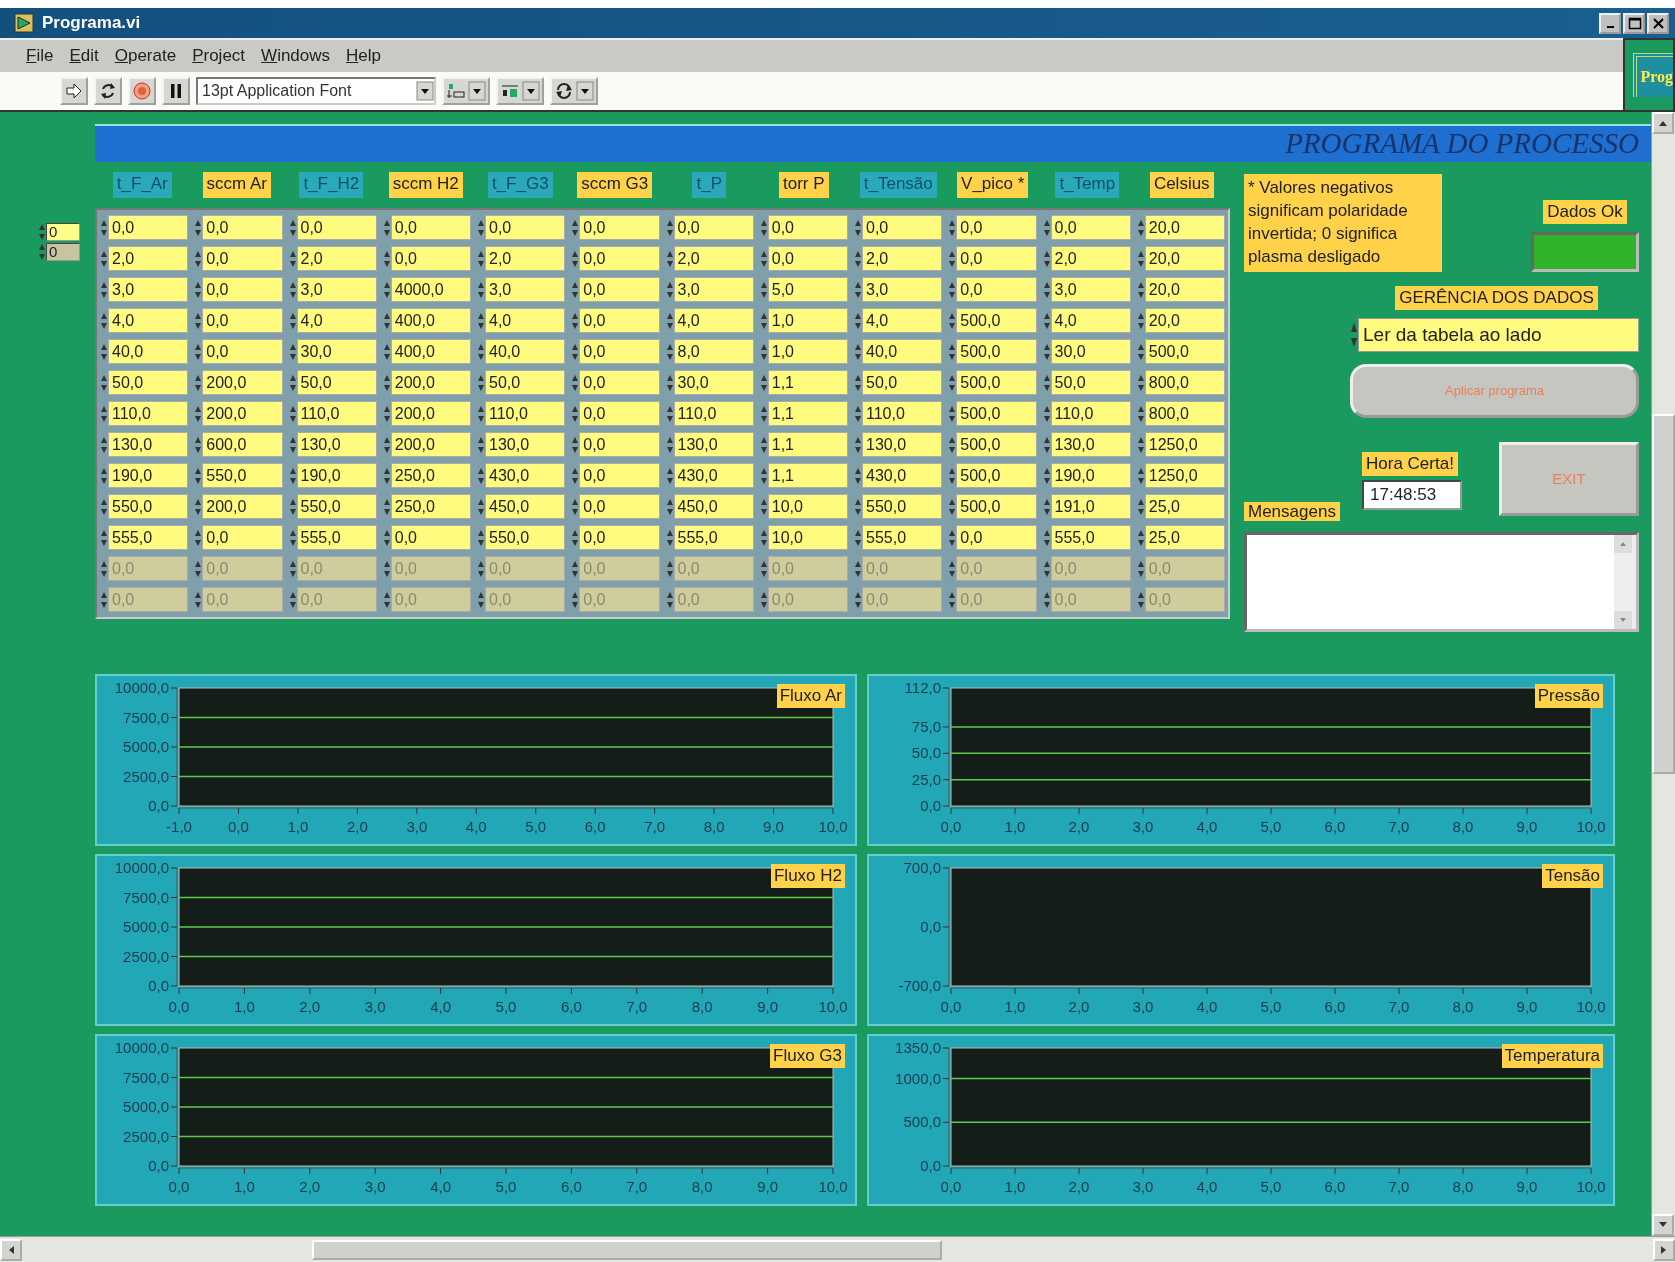 The height and width of the screenshot is (1262, 1675). Describe the element at coordinates (1663, 123) in the screenshot. I see `scroll-up-button` at that location.